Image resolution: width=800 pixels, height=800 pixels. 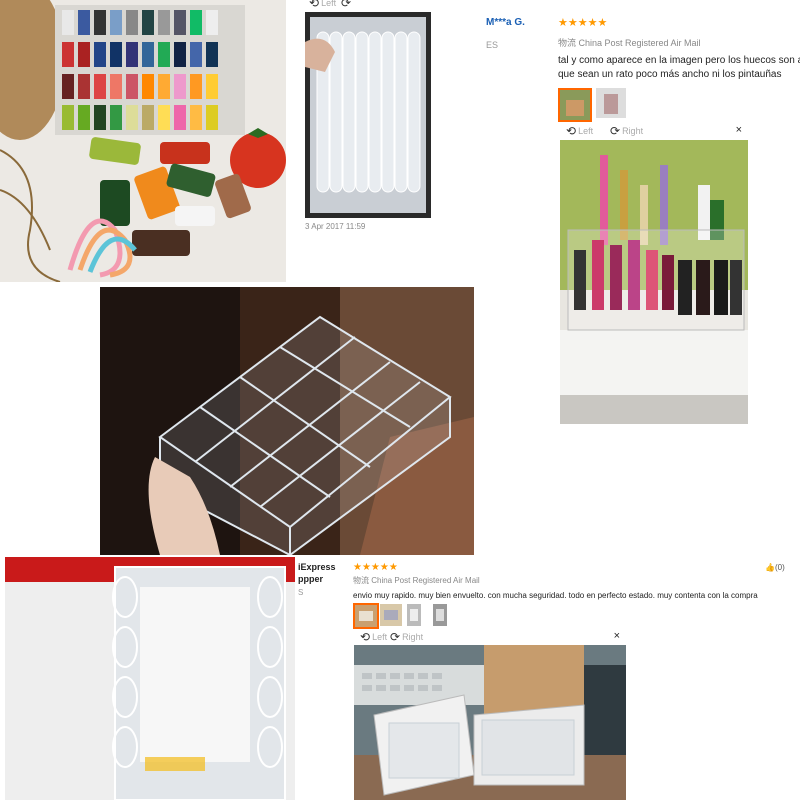 What do you see at coordinates (779, 567) in the screenshot?
I see `like-count: (0)` at bounding box center [779, 567].